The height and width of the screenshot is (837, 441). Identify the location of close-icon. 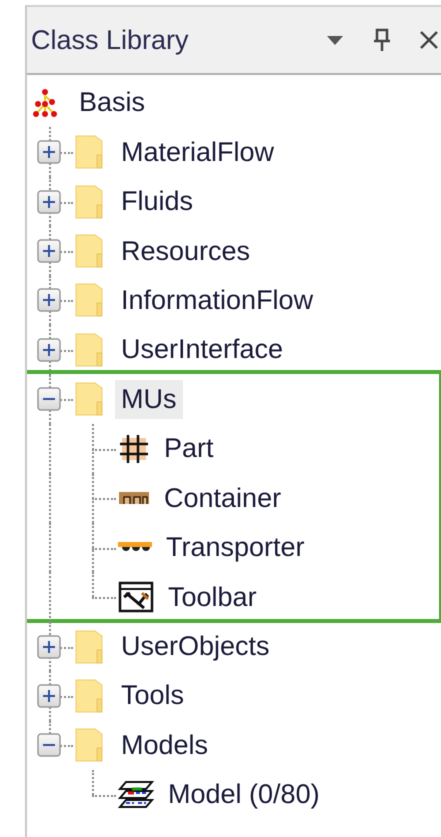
(429, 40).